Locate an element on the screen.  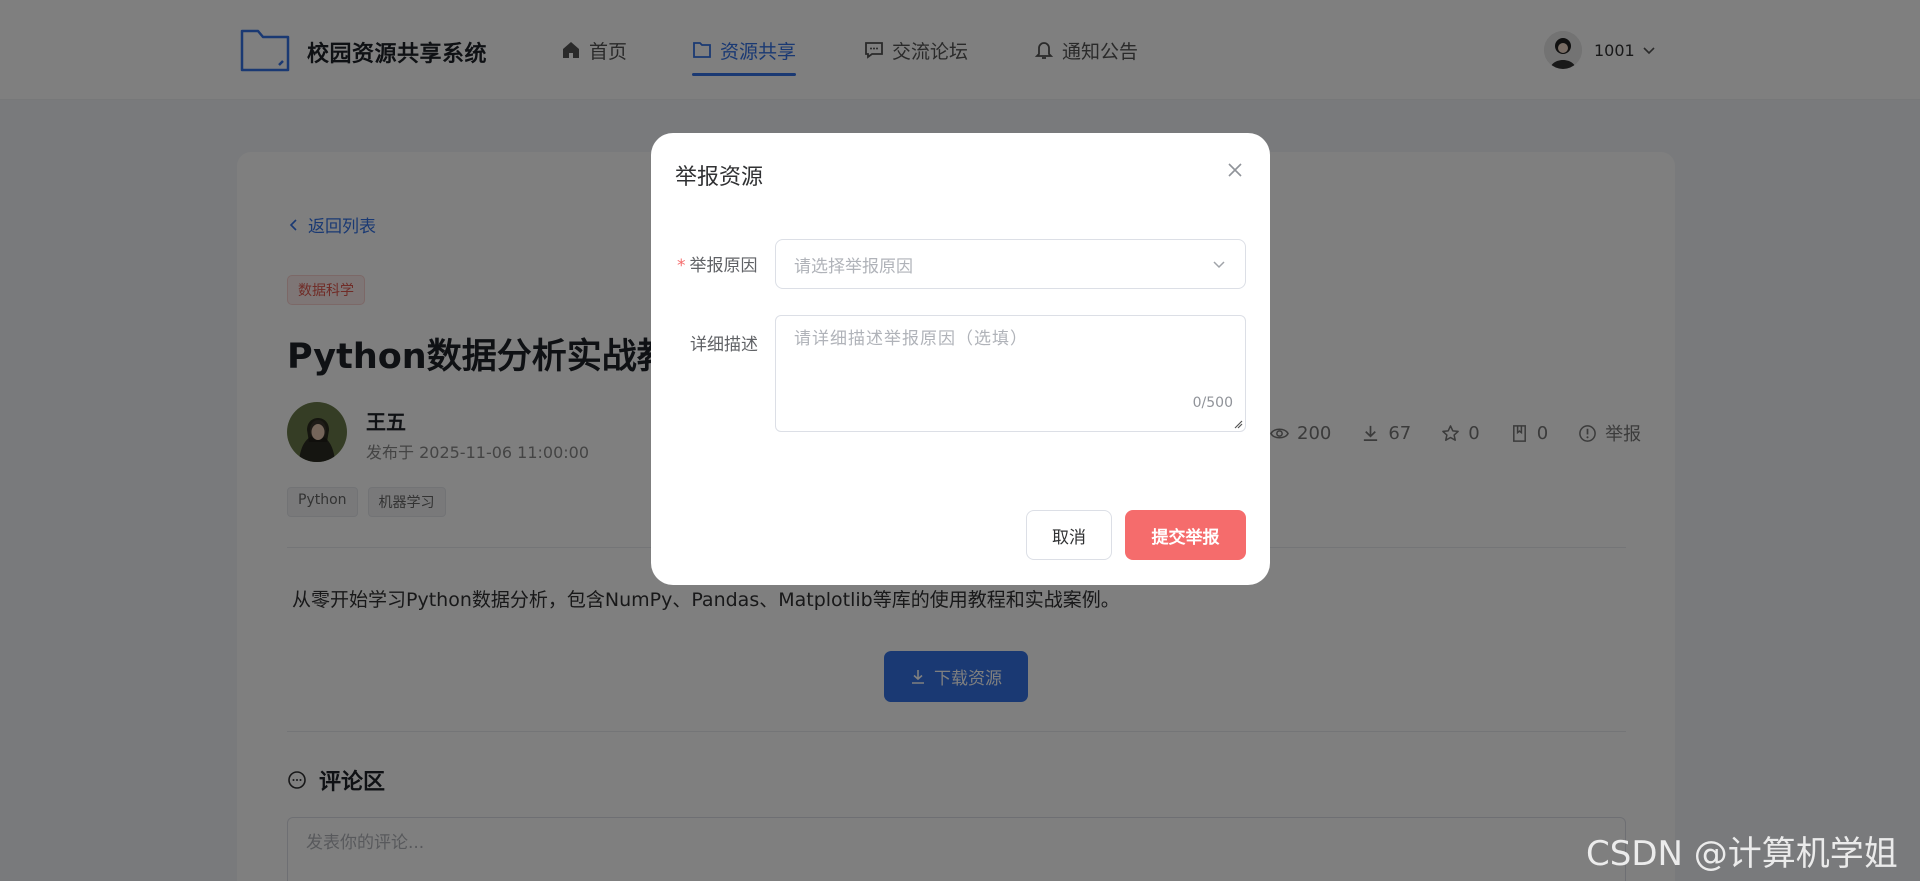
cancel-button: 取消 is located at coordinates (1069, 535).